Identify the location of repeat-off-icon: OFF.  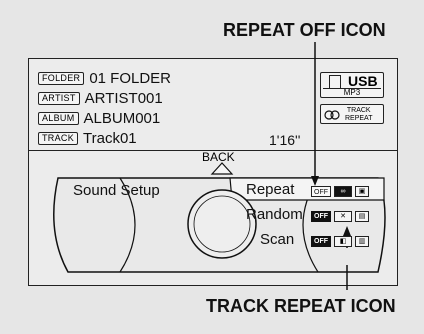
(321, 191).